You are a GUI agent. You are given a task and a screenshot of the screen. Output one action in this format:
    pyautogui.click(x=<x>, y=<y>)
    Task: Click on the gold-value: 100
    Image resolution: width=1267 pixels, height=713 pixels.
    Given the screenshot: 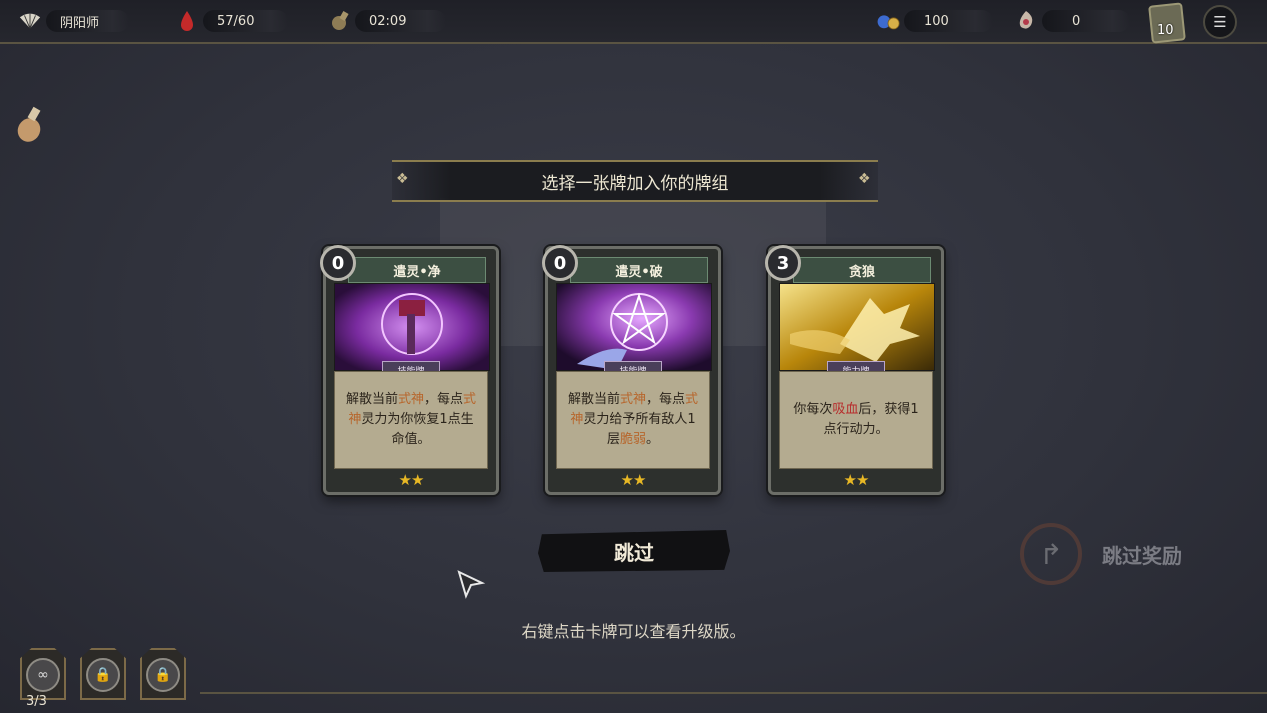 What is the action you would take?
    pyautogui.click(x=948, y=21)
    